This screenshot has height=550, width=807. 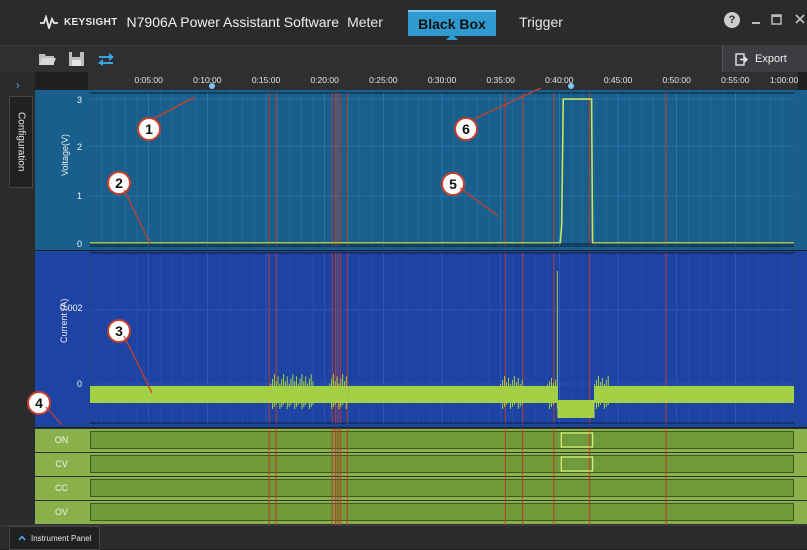 What do you see at coordinates (80, 244) in the screenshot?
I see `voltage-tick: 0` at bounding box center [80, 244].